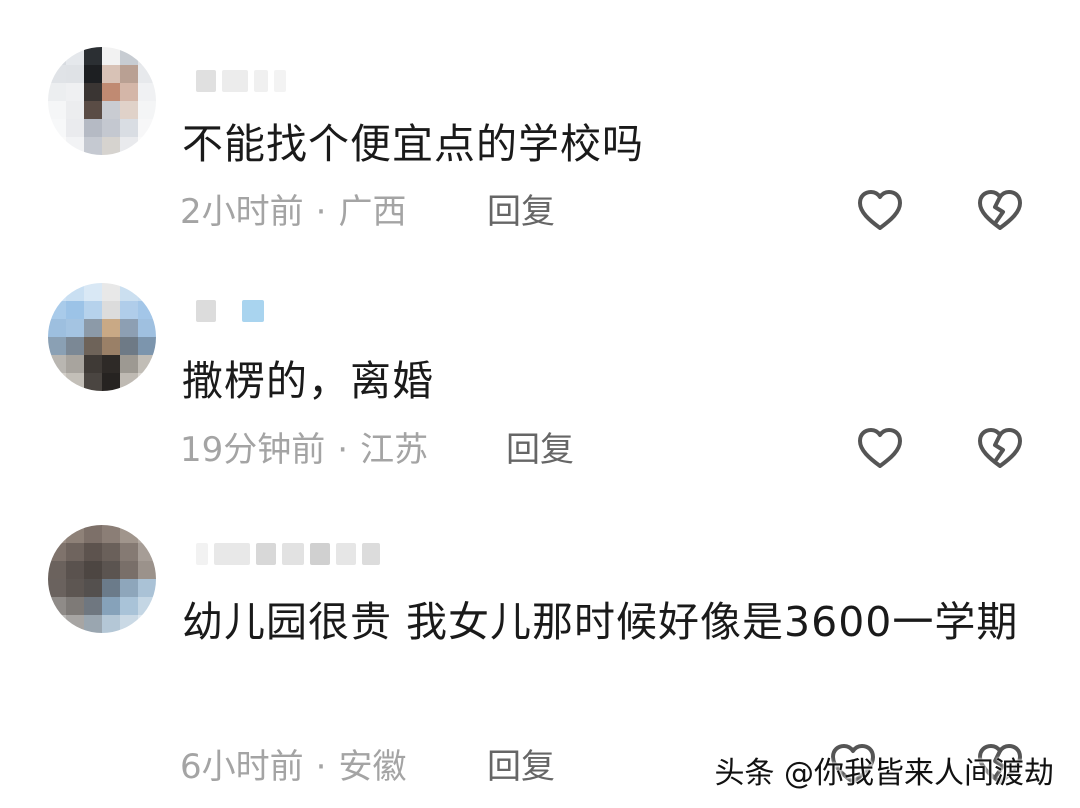 The height and width of the screenshot is (808, 1080). Describe the element at coordinates (242, 767) in the screenshot. I see `comment-time: 6小时前` at that location.